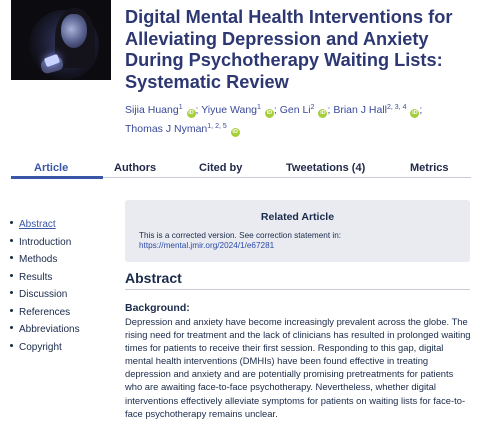 This screenshot has height=427, width=480. I want to click on toc-item-discussion: Discussion, so click(65, 295).